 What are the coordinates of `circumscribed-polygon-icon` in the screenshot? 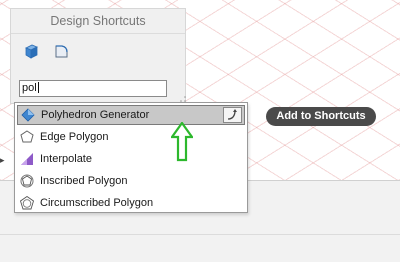 It's located at (27, 203).